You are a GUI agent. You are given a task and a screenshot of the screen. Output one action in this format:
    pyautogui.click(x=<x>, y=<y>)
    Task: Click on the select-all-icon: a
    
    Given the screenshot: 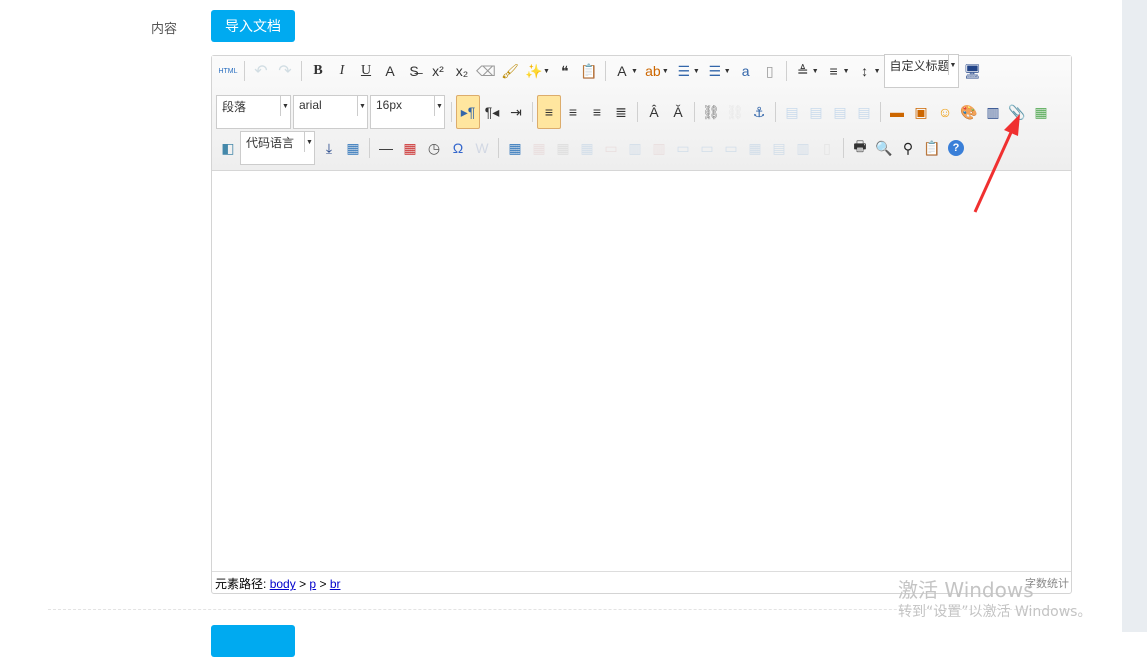 What is the action you would take?
    pyautogui.click(x=746, y=71)
    